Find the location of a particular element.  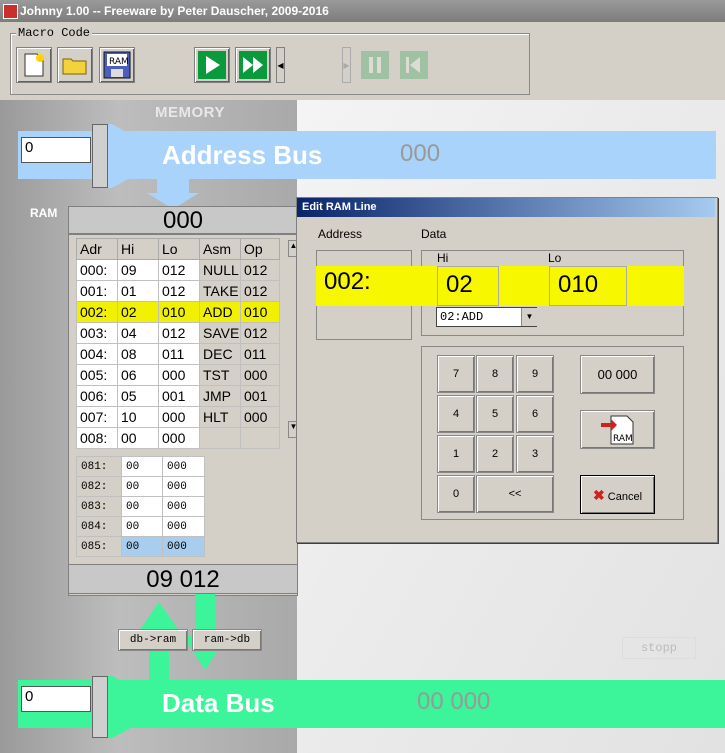

cell-lo: 010 is located at coordinates (179, 312).